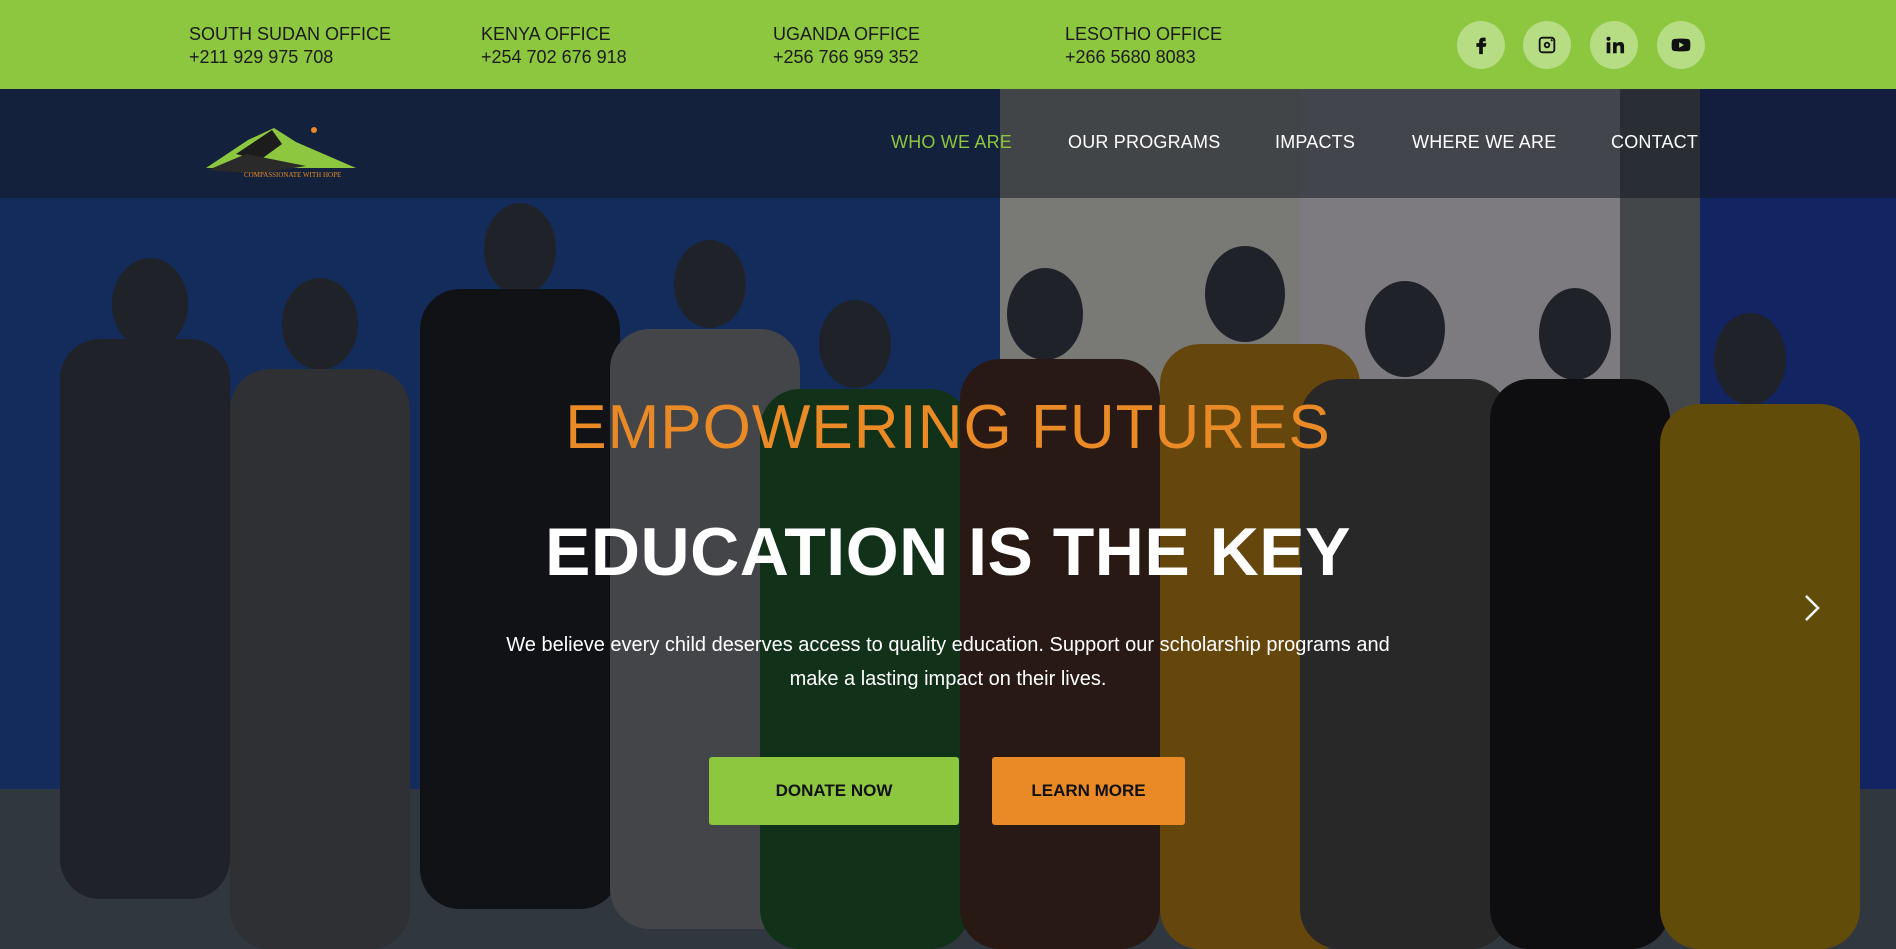 The width and height of the screenshot is (1896, 949). What do you see at coordinates (834, 791) in the screenshot?
I see `donate-now-button: DONATE NOW` at bounding box center [834, 791].